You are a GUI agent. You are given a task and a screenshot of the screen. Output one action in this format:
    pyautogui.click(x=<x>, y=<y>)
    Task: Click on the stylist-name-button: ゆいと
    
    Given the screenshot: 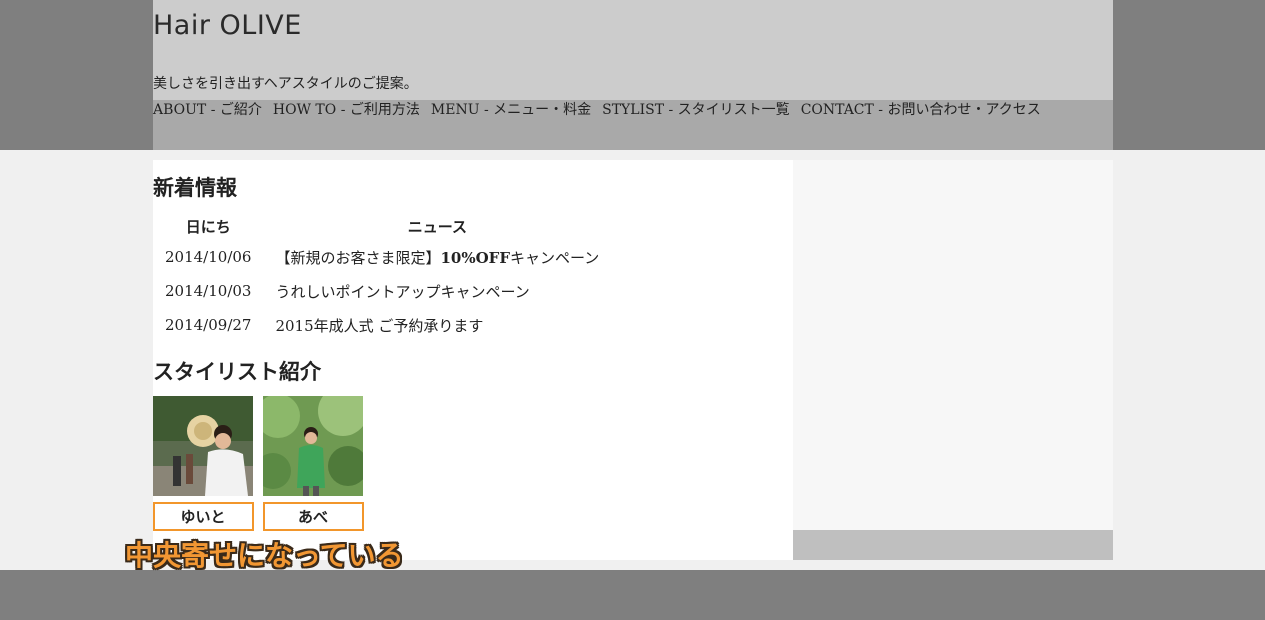 What is the action you would take?
    pyautogui.click(x=203, y=516)
    